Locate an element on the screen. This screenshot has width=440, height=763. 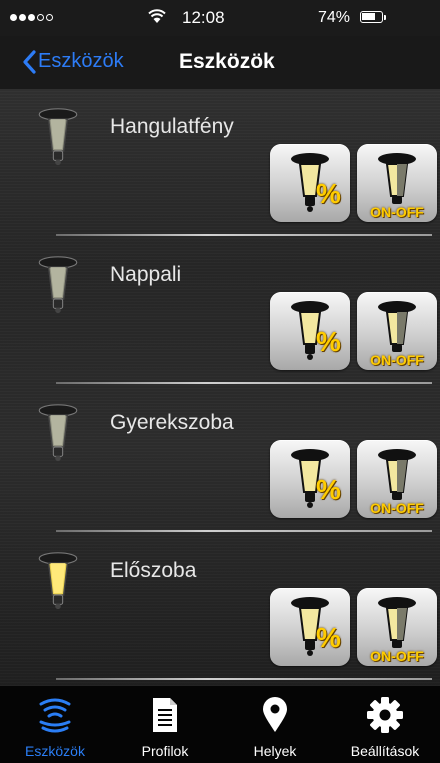
back-chevron-icon is located at coordinates (29, 62).